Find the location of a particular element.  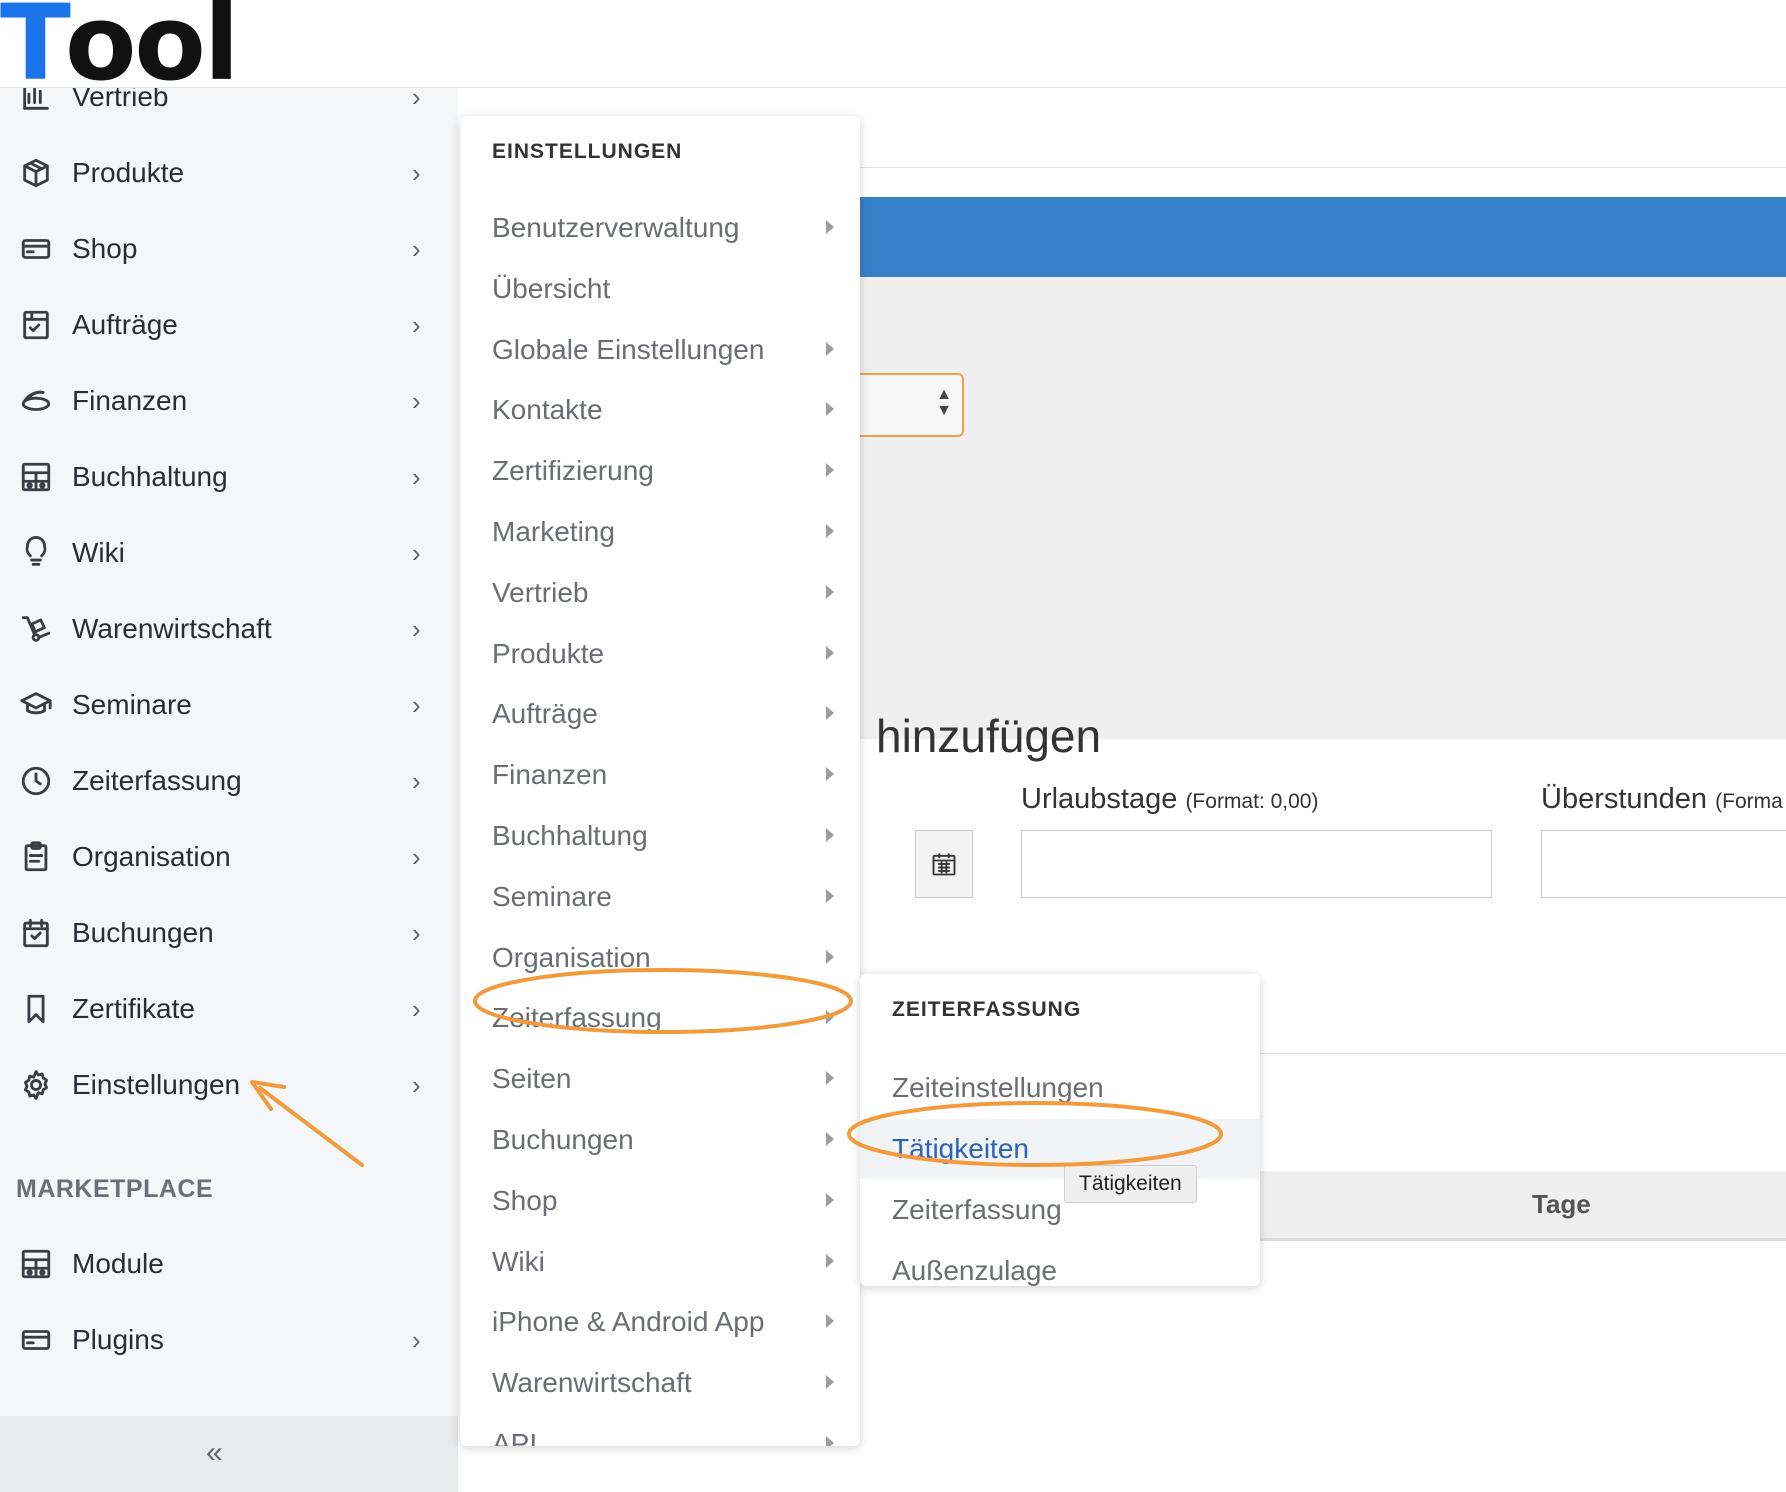

settings-menu-item-warenwirtschaft: Warenwirtschaft is located at coordinates (660, 1383).